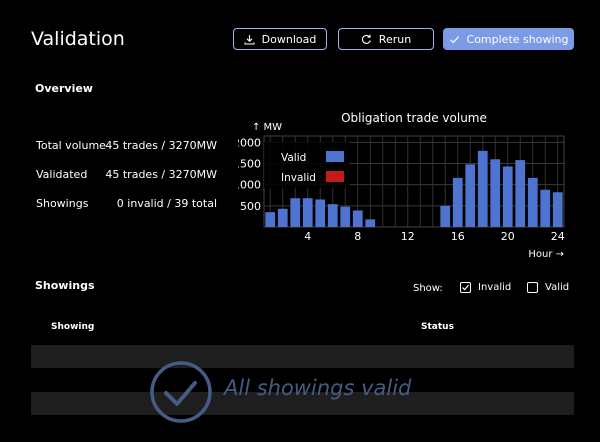 This screenshot has width=600, height=442. I want to click on download-icon, so click(249, 39).